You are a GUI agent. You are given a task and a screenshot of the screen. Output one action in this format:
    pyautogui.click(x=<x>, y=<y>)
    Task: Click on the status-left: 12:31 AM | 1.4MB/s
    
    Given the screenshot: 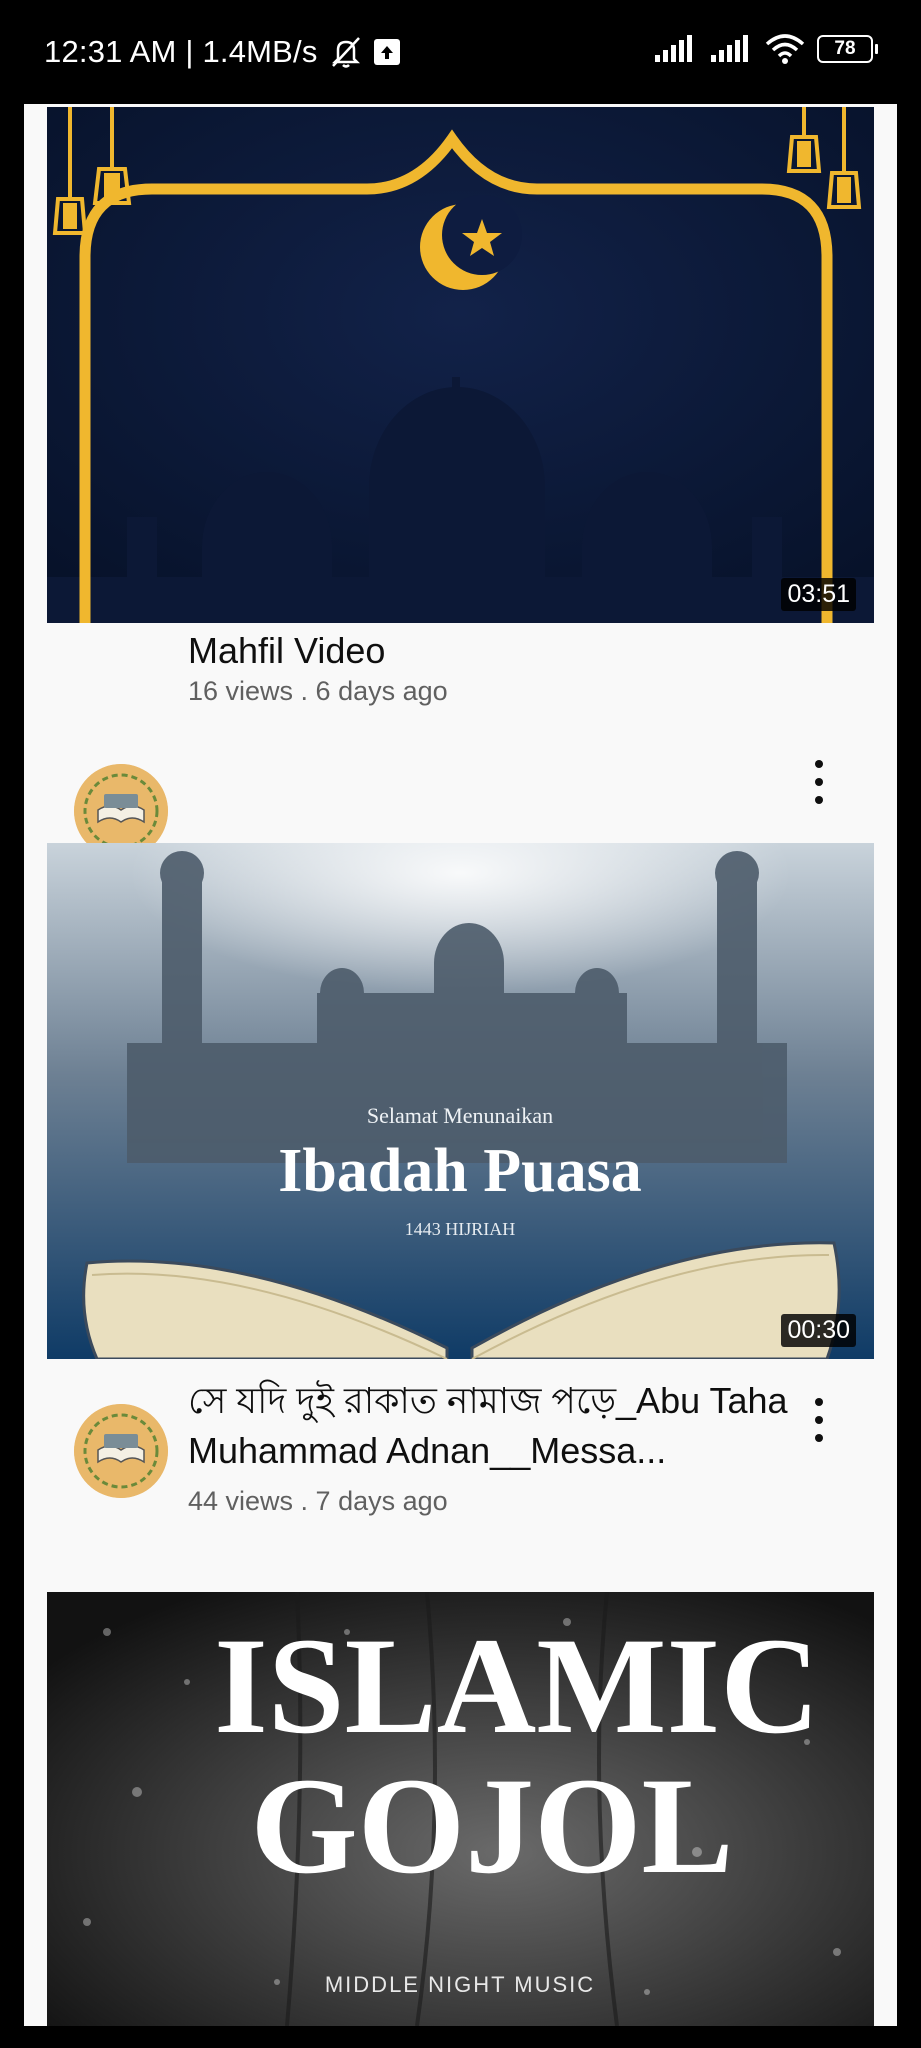 What is the action you would take?
    pyautogui.click(x=222, y=52)
    